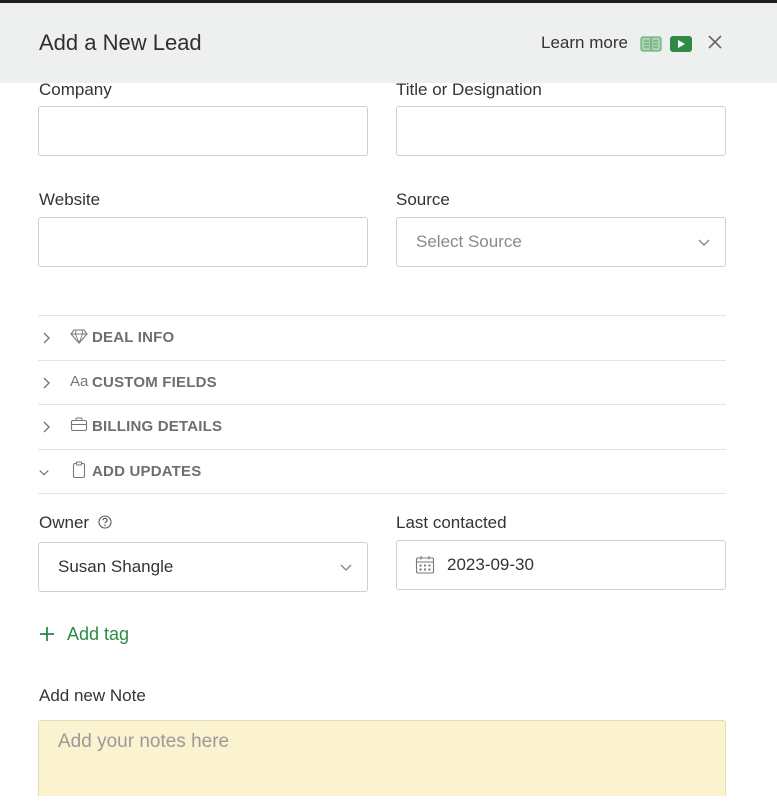 The image size is (777, 806). What do you see at coordinates (116, 566) in the screenshot?
I see `owner-value: Susan Shangle` at bounding box center [116, 566].